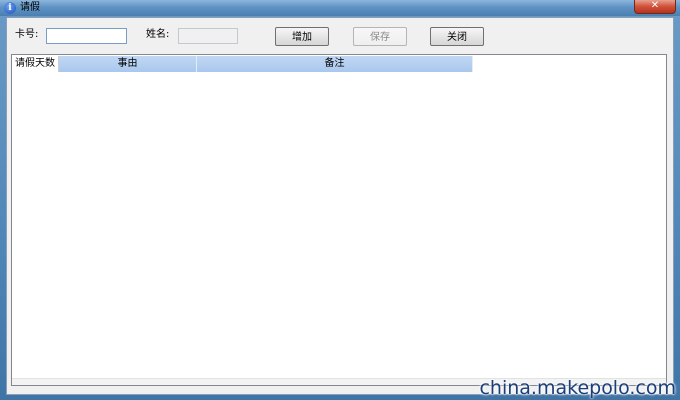  What do you see at coordinates (655, 7) in the screenshot?
I see `window-close-button: ✕` at bounding box center [655, 7].